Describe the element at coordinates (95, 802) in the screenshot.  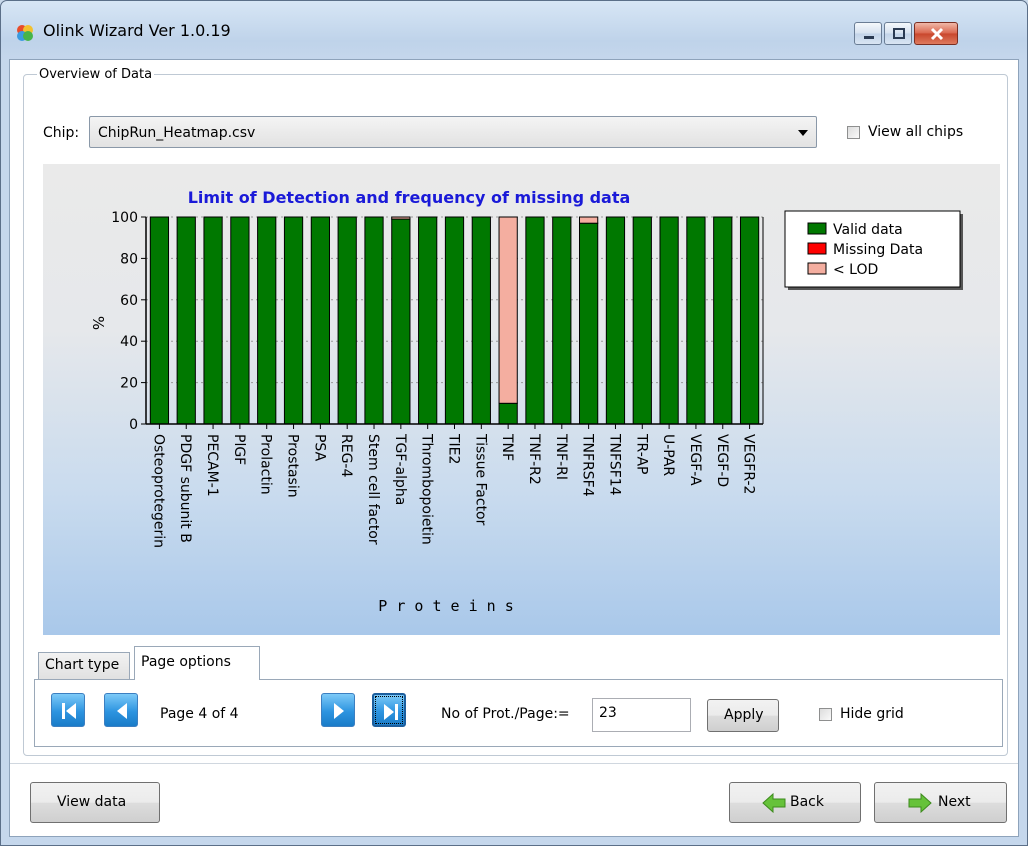
I see `view-data-button: View data` at that location.